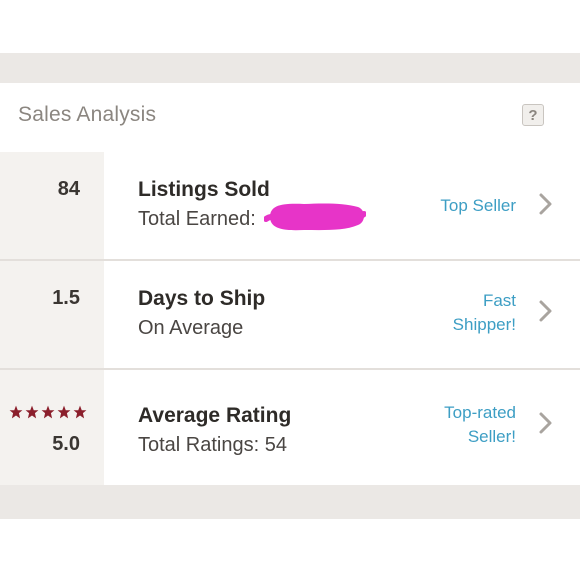  What do you see at coordinates (212, 445) in the screenshot?
I see `row-subtitle: Total Ratings: 54` at bounding box center [212, 445].